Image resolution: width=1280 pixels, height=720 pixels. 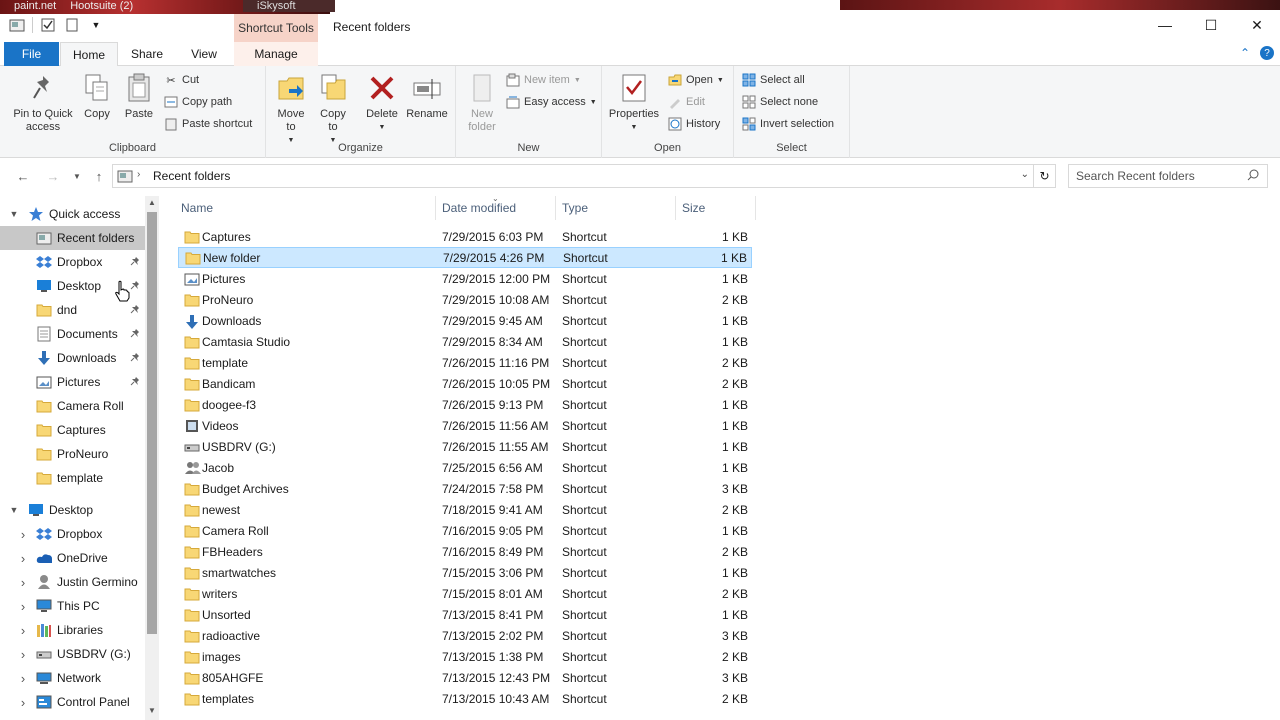 I want to click on address-field: › Recent folders ⌄ ↻, so click(x=584, y=176).